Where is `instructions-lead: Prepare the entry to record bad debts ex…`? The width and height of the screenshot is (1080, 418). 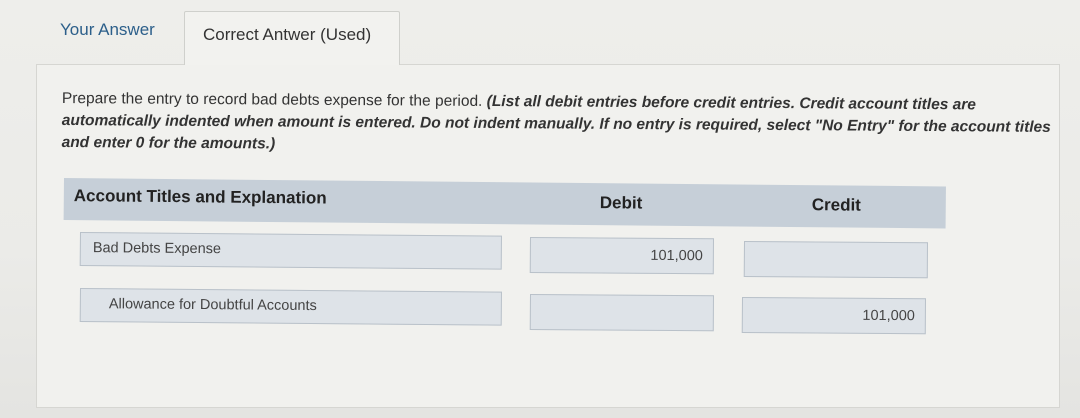 instructions-lead: Prepare the entry to record bad debts ex… is located at coordinates (272, 99).